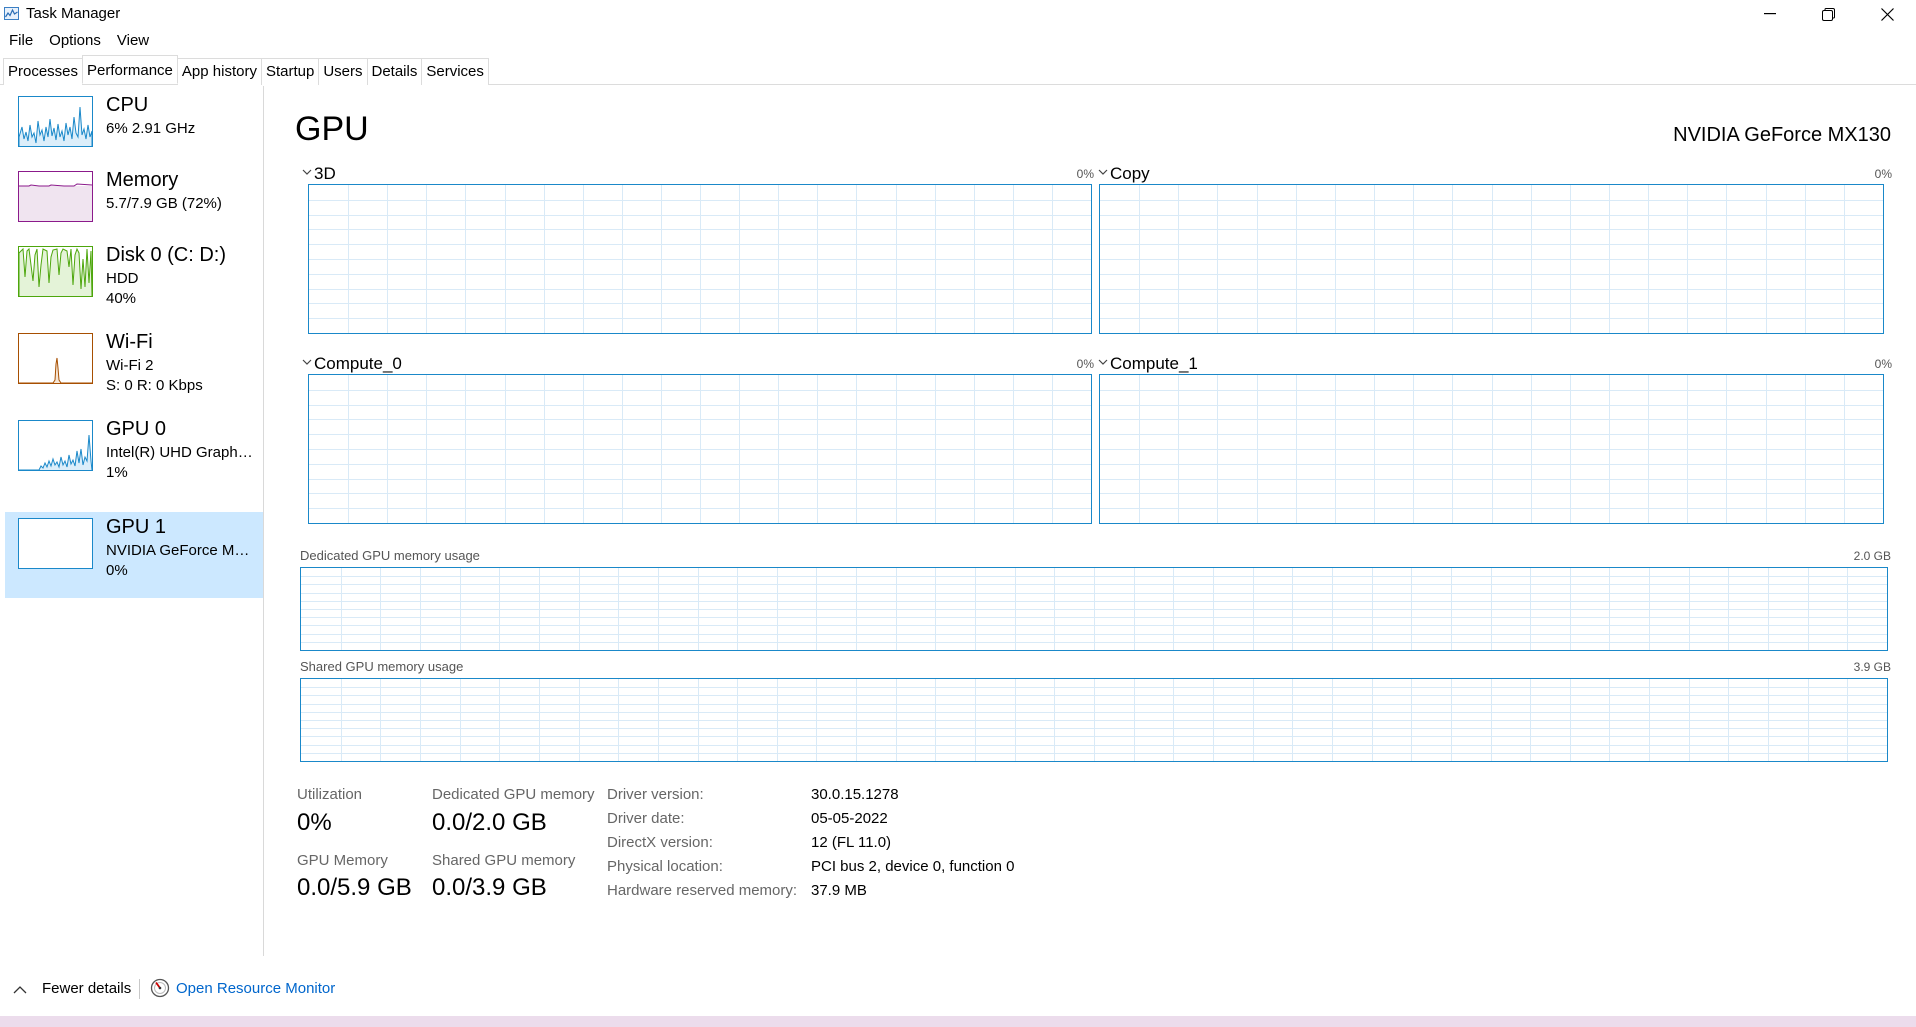 The height and width of the screenshot is (1027, 1916). Describe the element at coordinates (122, 278) in the screenshot. I see `sidebar-disk-type: HDD` at that location.